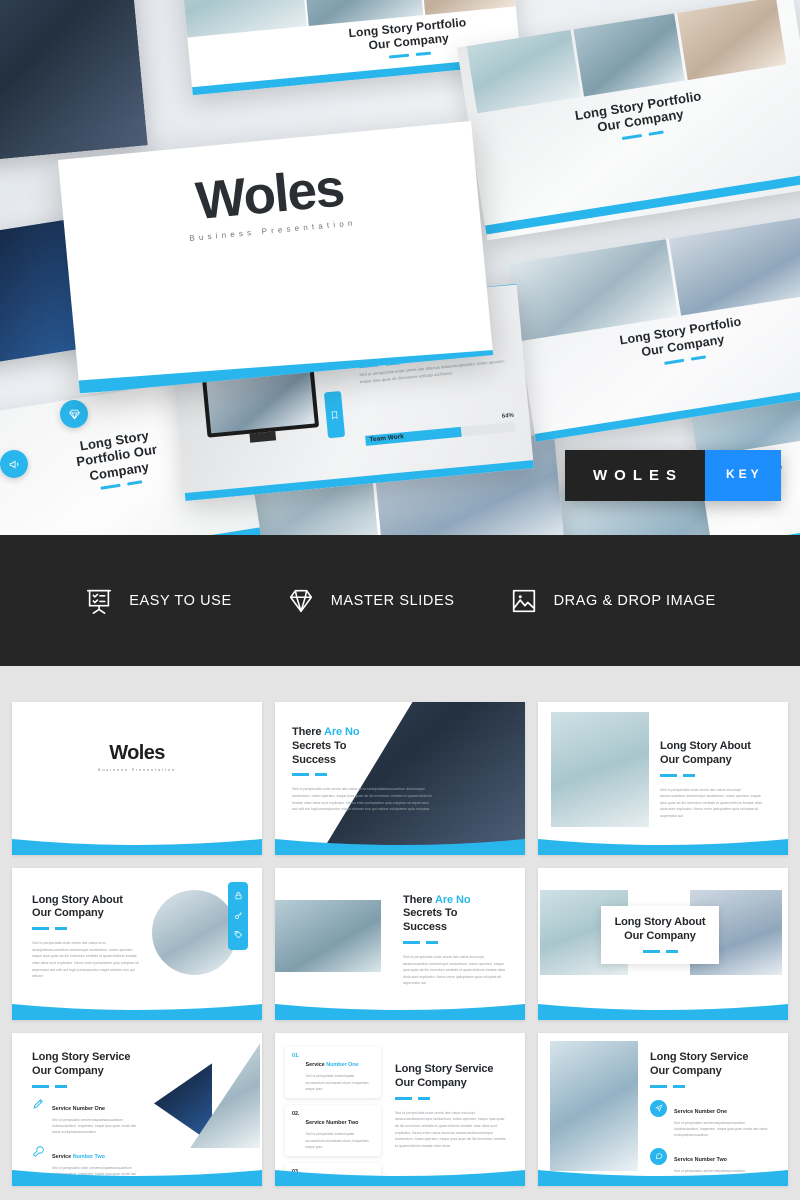  I want to click on thumb4-title-c: Our Company, so click(68, 913).